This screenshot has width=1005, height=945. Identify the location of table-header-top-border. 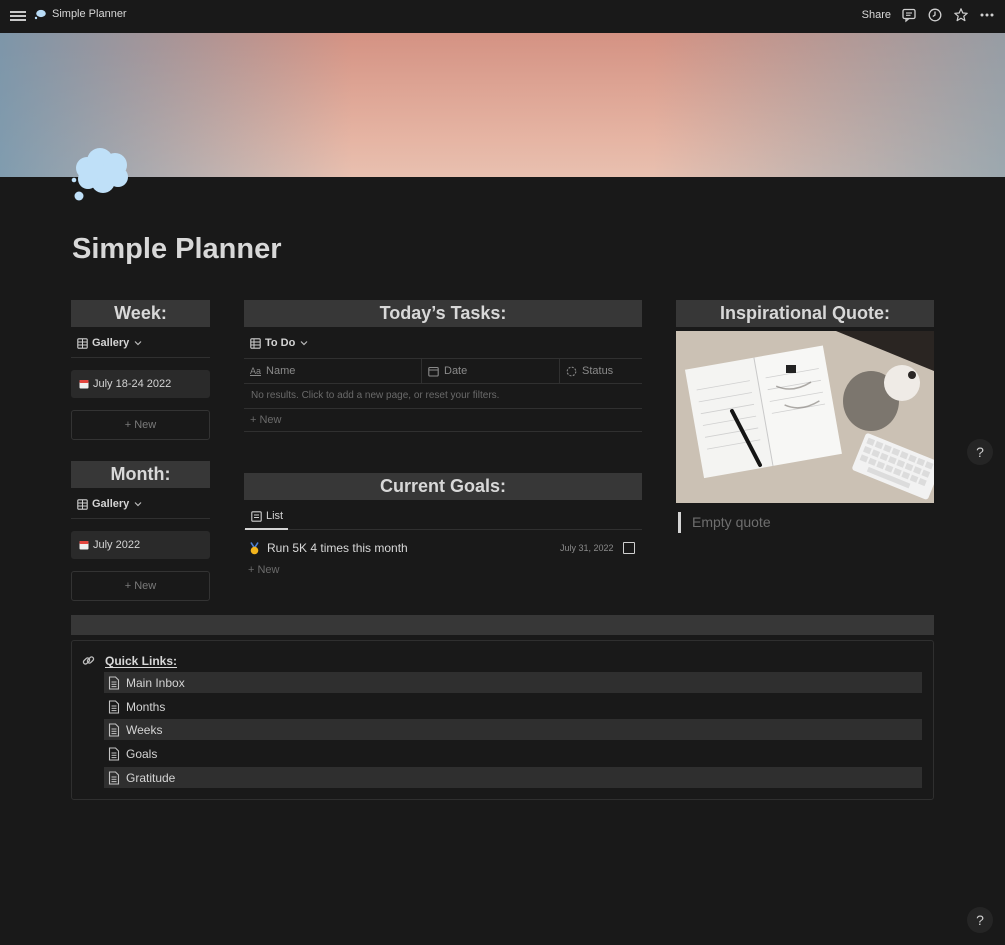
(443, 358).